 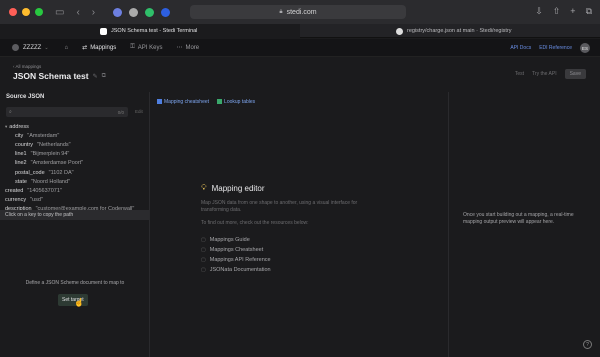 What do you see at coordinates (6, 127) in the screenshot?
I see `chevron-down-icon: ▾` at bounding box center [6, 127].